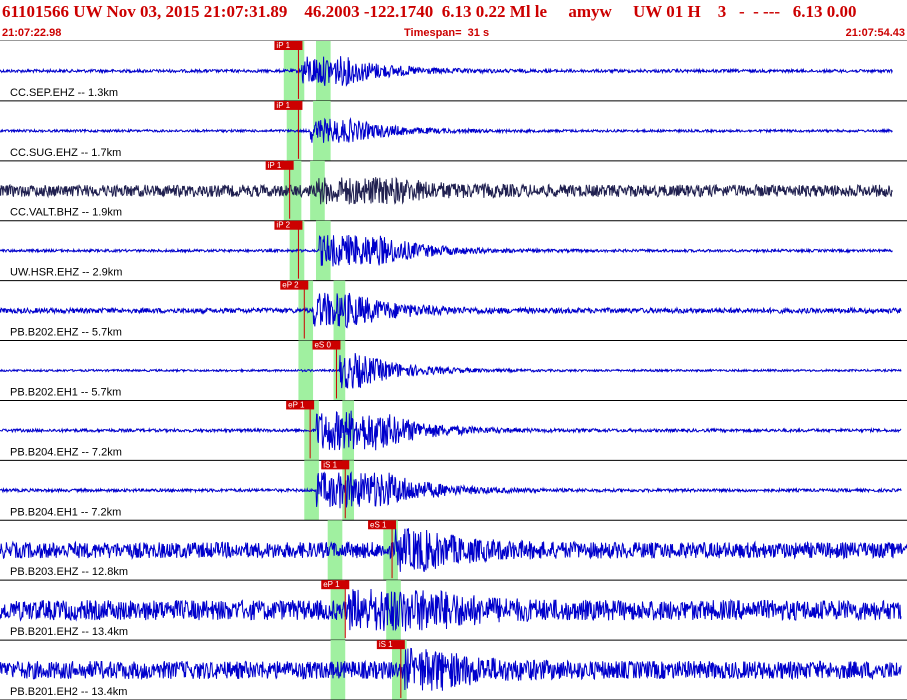  What do you see at coordinates (875, 33) in the screenshot?
I see `end-time: 21:07:54.43` at bounding box center [875, 33].